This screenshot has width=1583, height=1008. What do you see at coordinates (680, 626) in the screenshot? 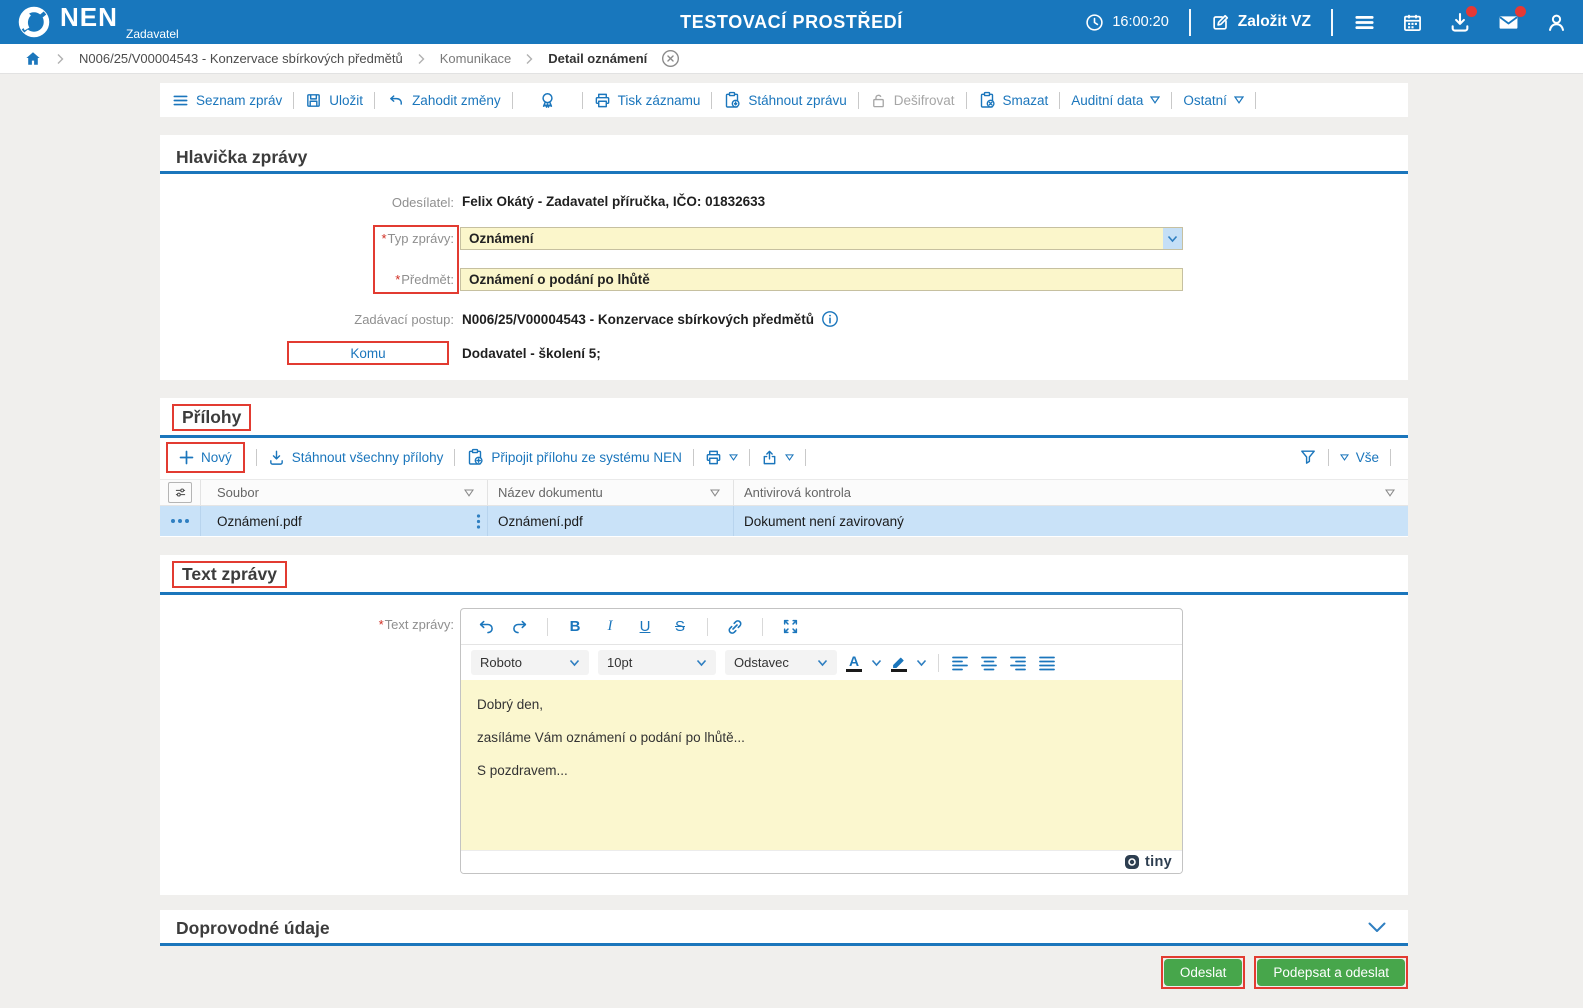
I see `strikethrough-button: S` at bounding box center [680, 626].